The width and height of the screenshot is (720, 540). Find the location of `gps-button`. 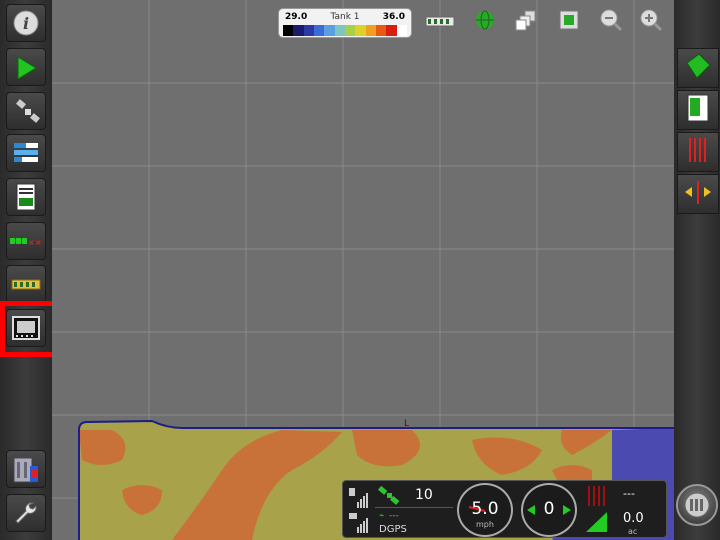

gps-button is located at coordinates (26, 111).